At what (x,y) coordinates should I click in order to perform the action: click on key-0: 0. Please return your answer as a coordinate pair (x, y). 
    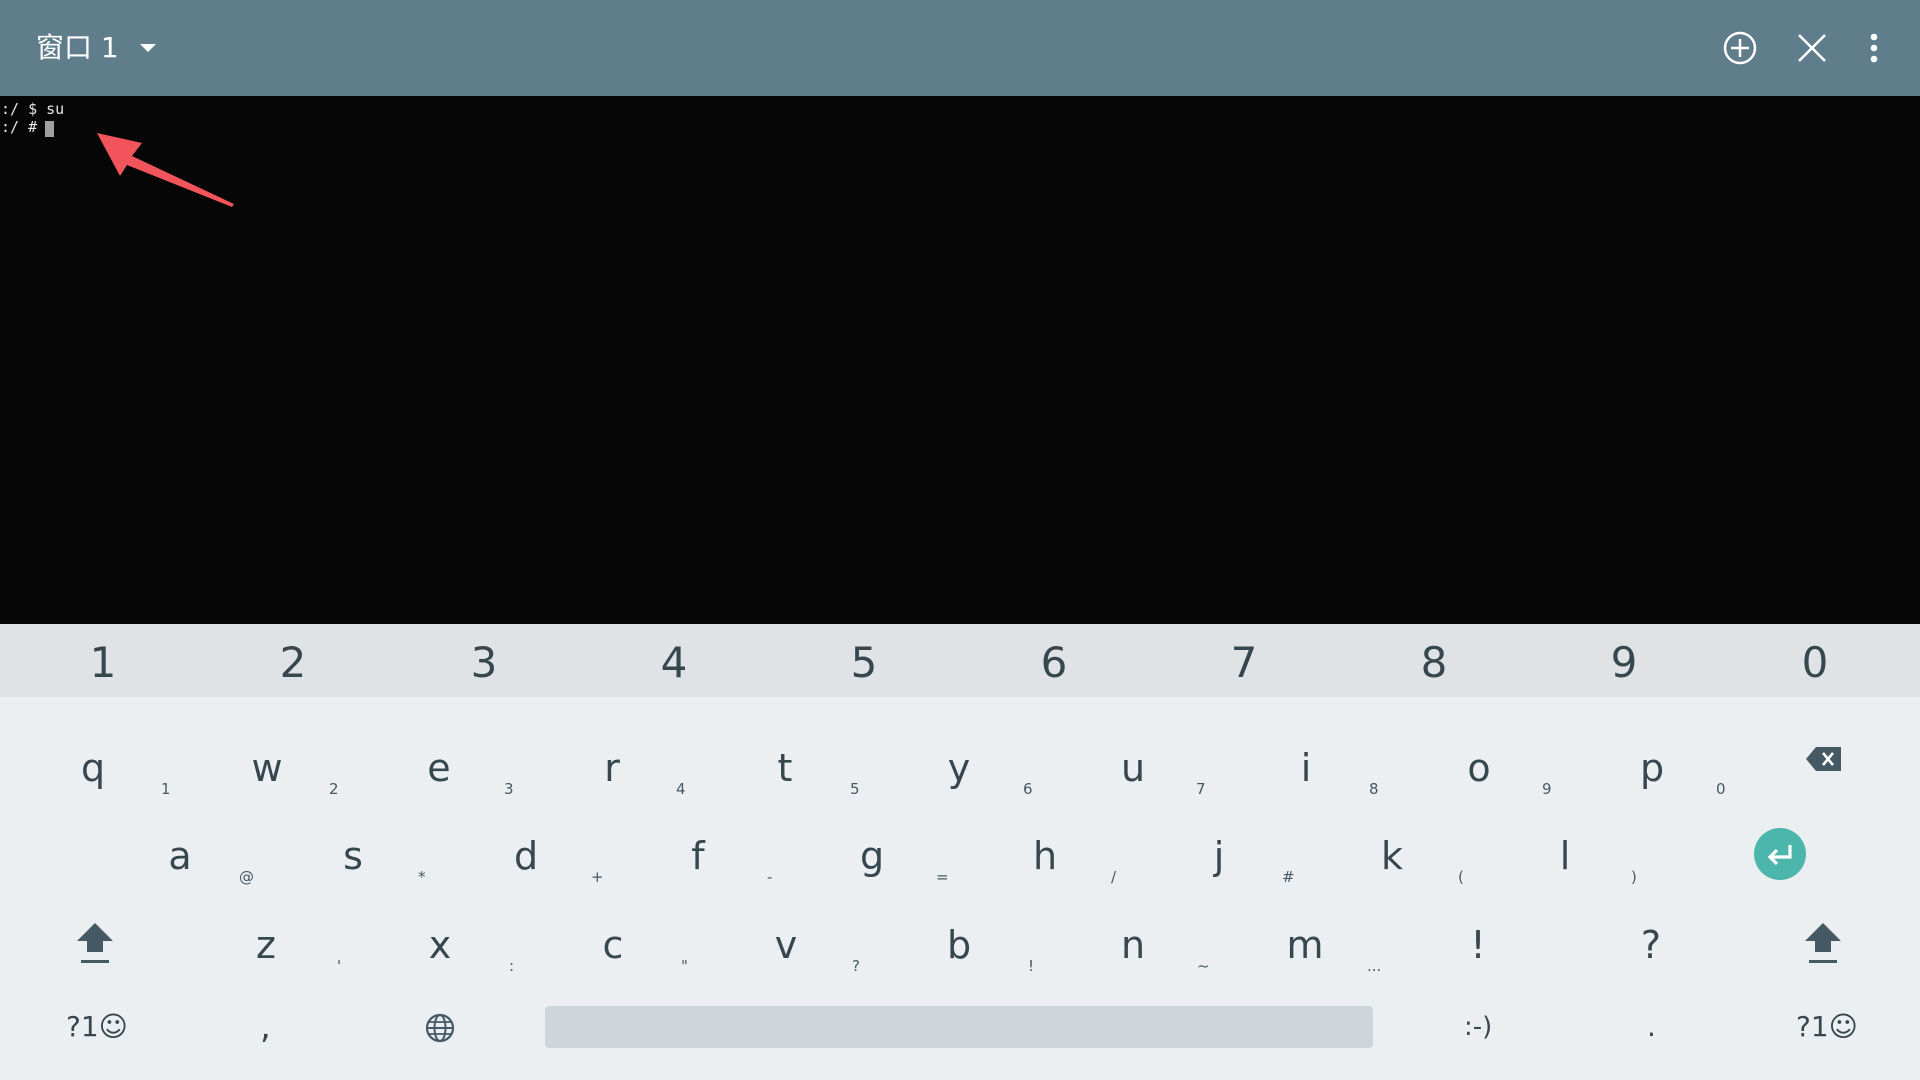
    Looking at the image, I should click on (1815, 660).